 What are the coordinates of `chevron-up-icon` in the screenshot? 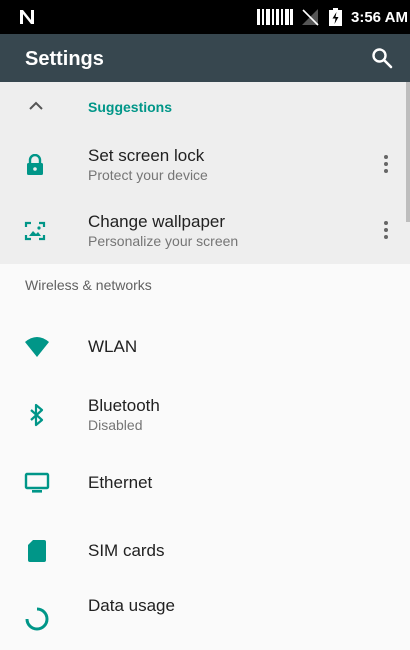 It's located at (36, 105).